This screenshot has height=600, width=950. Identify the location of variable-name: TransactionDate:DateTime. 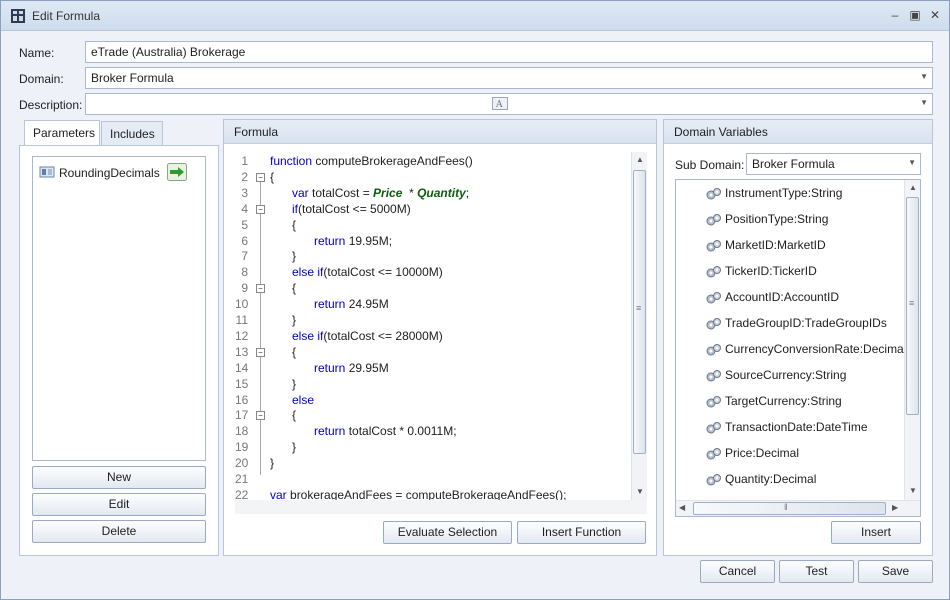
(796, 427).